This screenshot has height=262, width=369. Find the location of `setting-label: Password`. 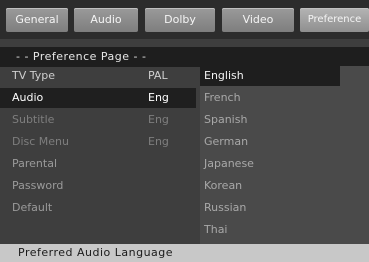

setting-label: Password is located at coordinates (38, 185).